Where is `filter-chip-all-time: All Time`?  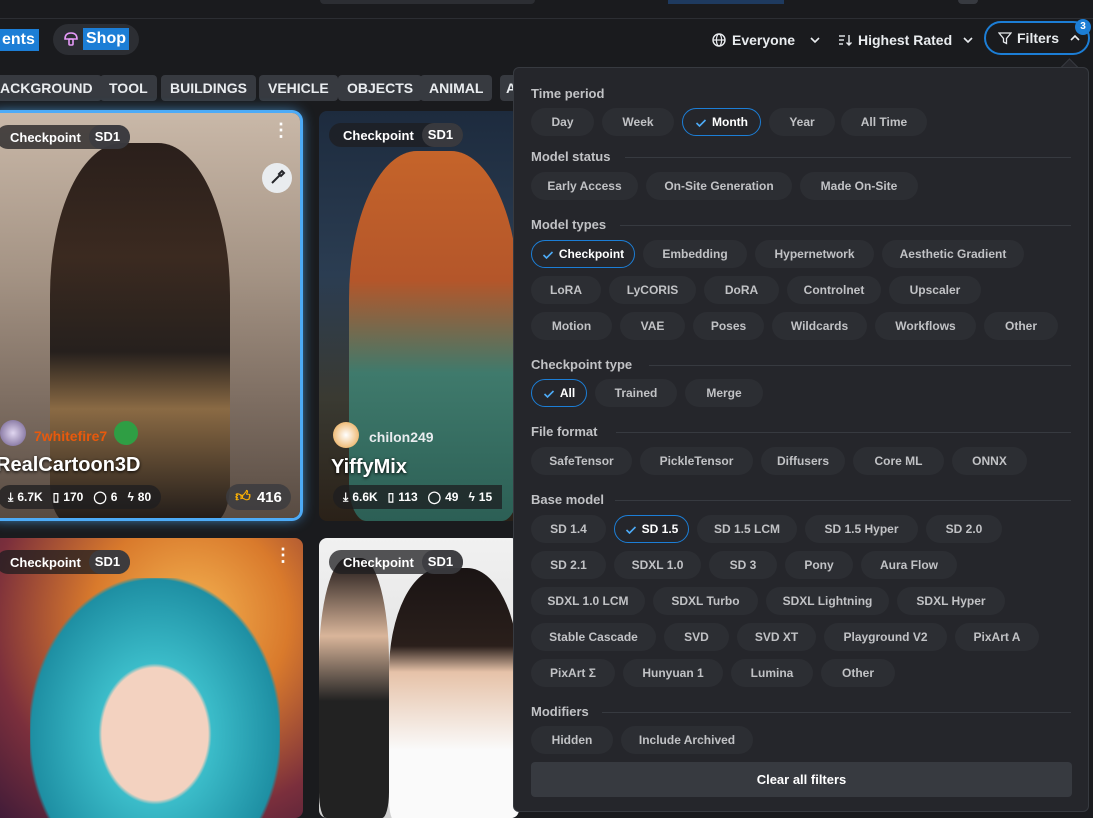 filter-chip-all-time: All Time is located at coordinates (884, 122).